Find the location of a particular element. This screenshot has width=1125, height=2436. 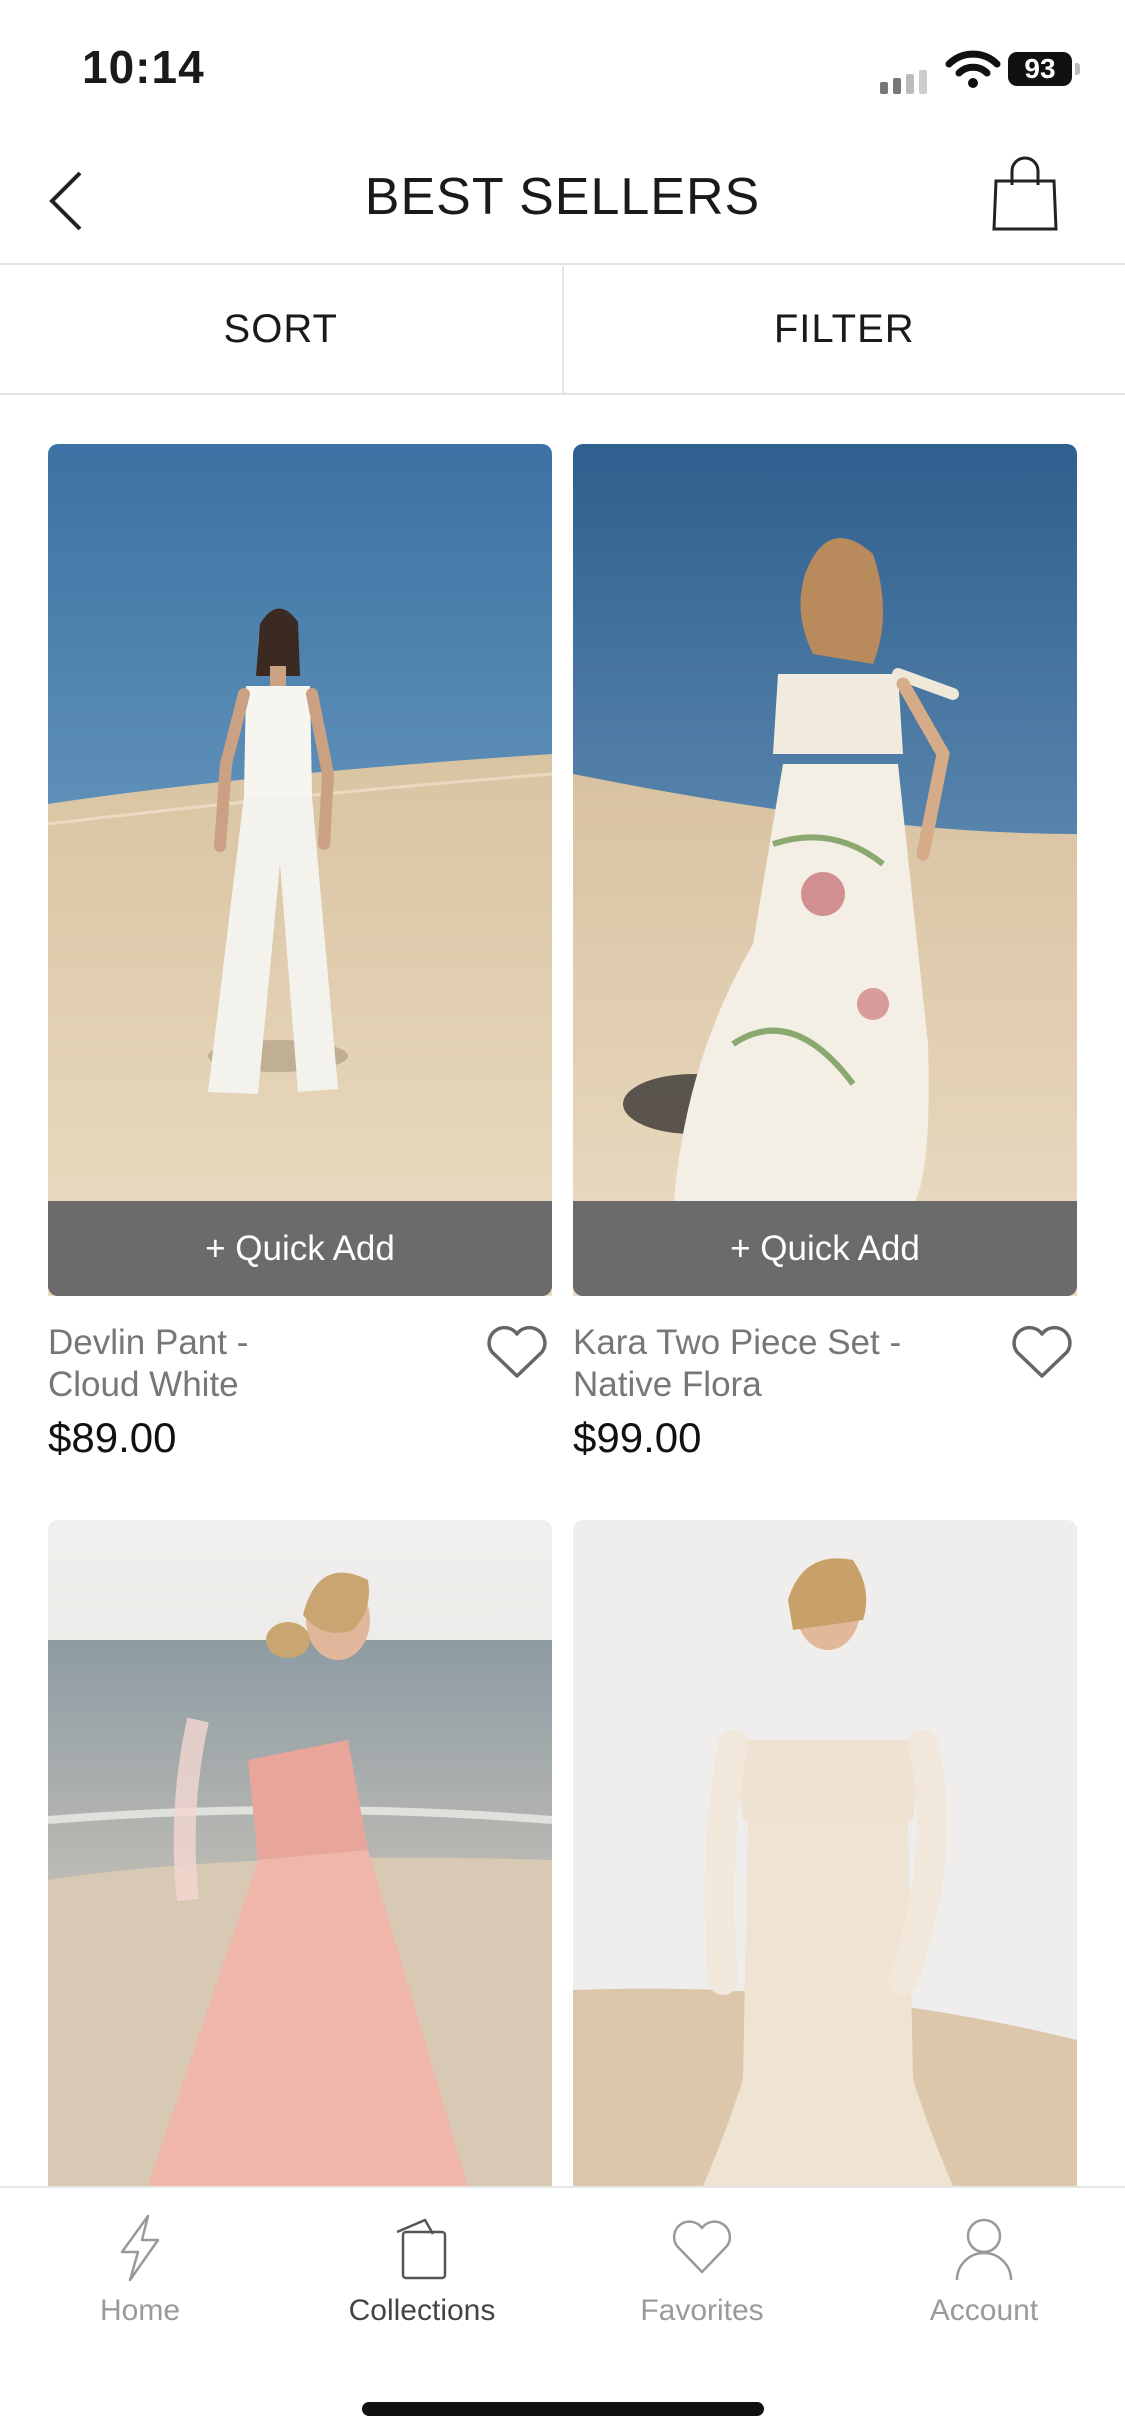

product-info: Devlin Pant - Cloud White $89.00 is located at coordinates (300, 1402).